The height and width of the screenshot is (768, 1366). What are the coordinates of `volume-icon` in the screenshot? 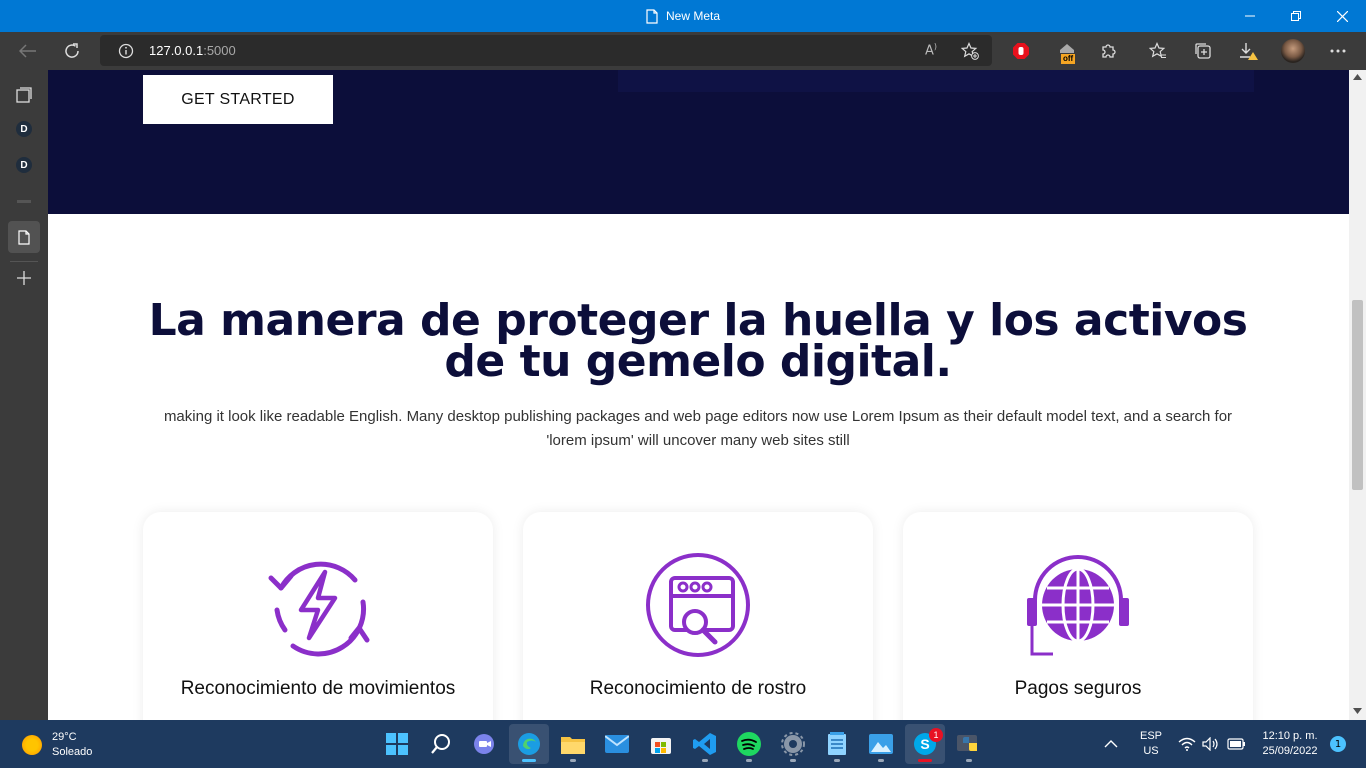 It's located at (1210, 744).